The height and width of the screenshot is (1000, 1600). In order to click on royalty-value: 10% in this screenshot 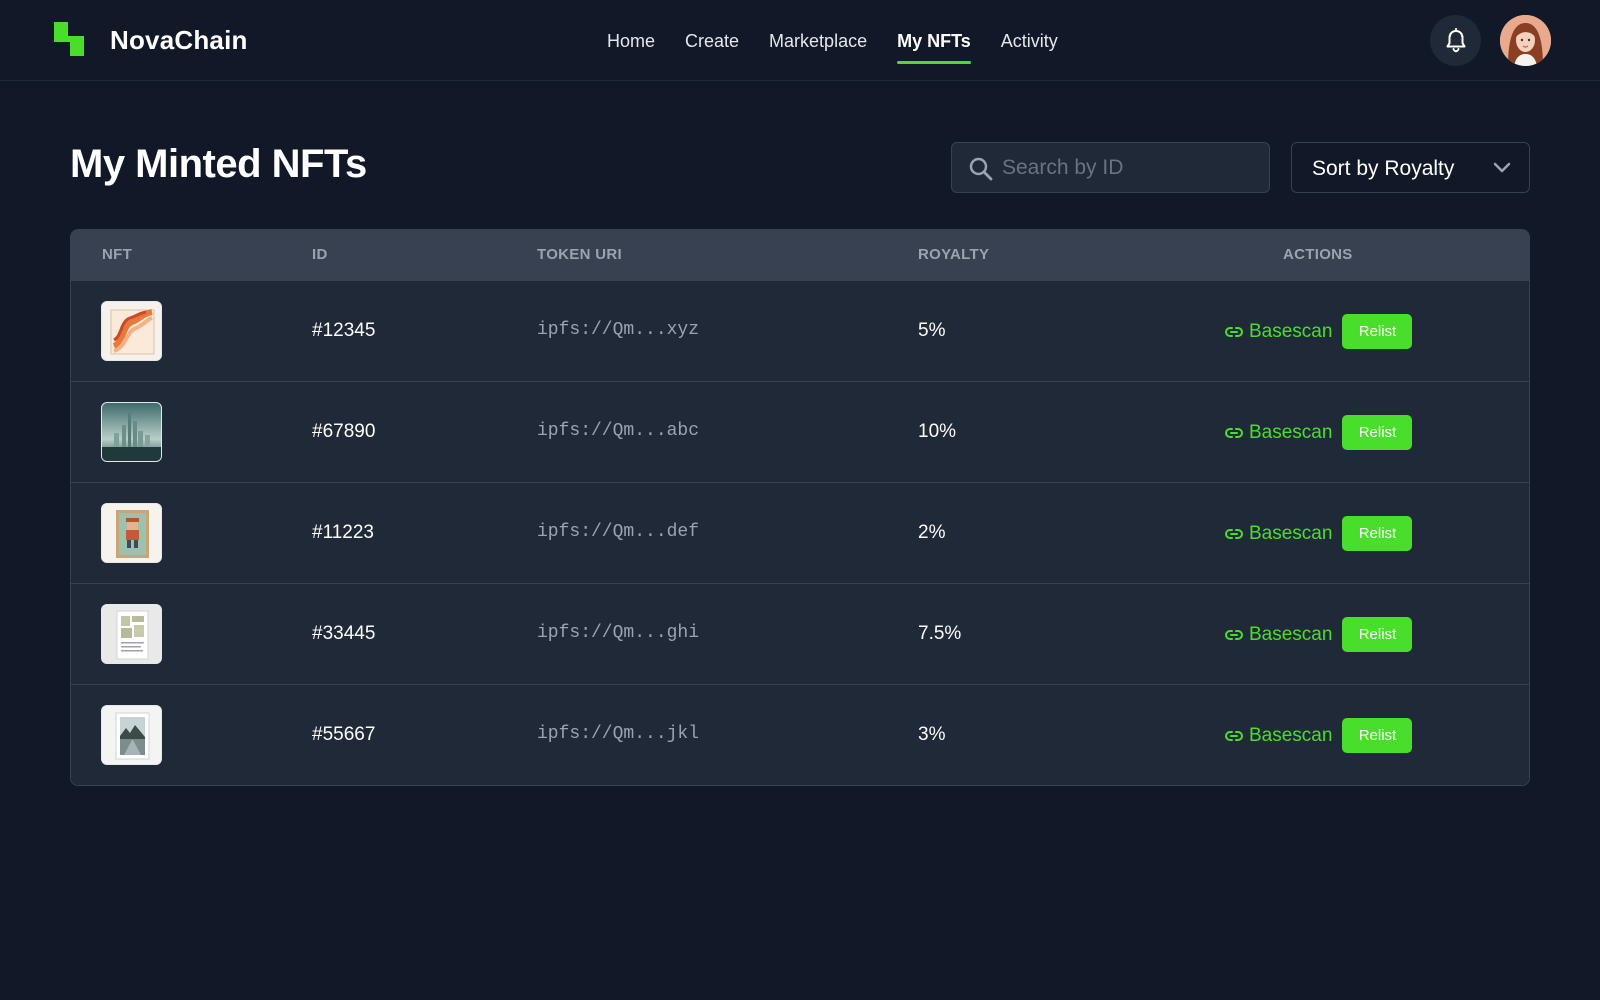, I will do `click(937, 431)`.